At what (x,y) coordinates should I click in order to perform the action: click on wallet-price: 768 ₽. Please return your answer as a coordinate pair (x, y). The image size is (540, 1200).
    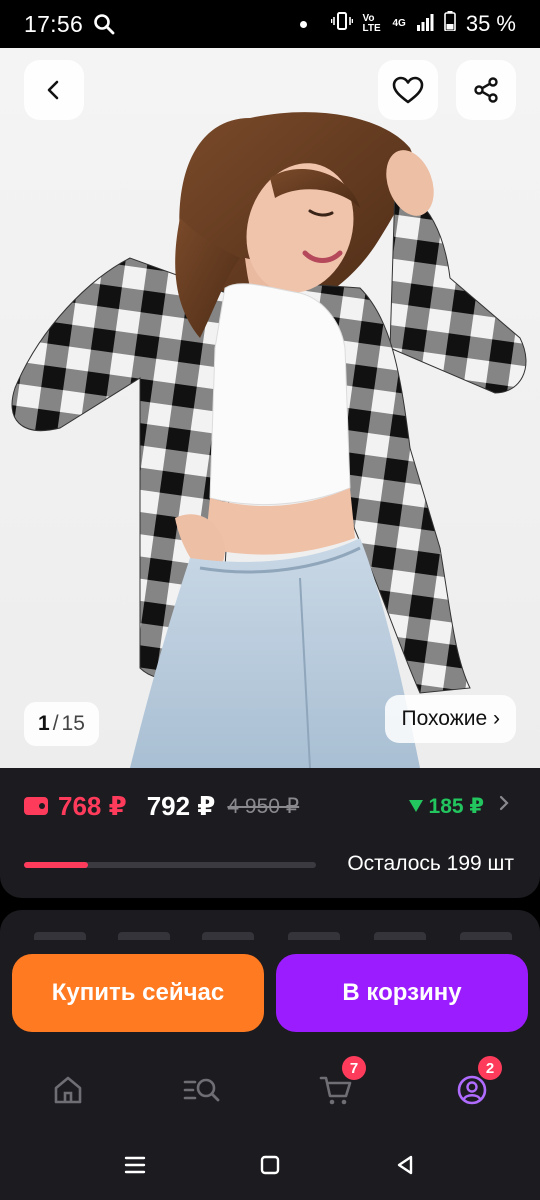
    Looking at the image, I should click on (92, 805).